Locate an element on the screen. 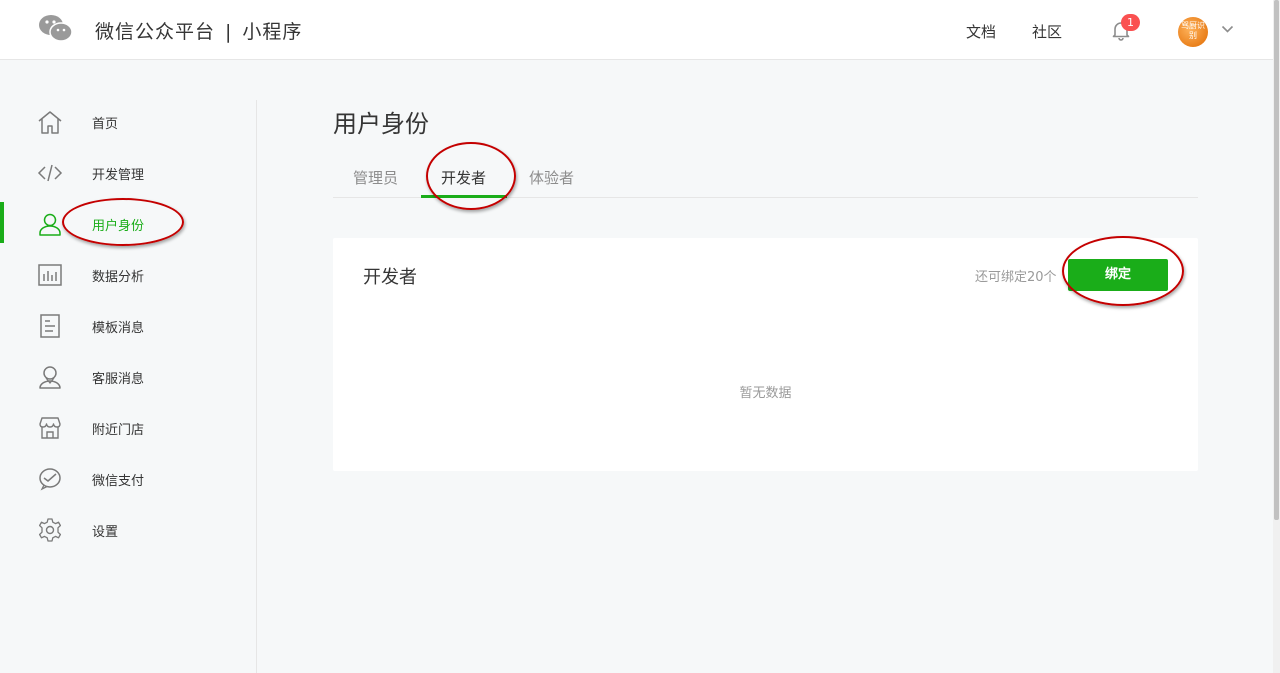 Image resolution: width=1280 pixels, height=673 pixels. document-icon is located at coordinates (50, 326).